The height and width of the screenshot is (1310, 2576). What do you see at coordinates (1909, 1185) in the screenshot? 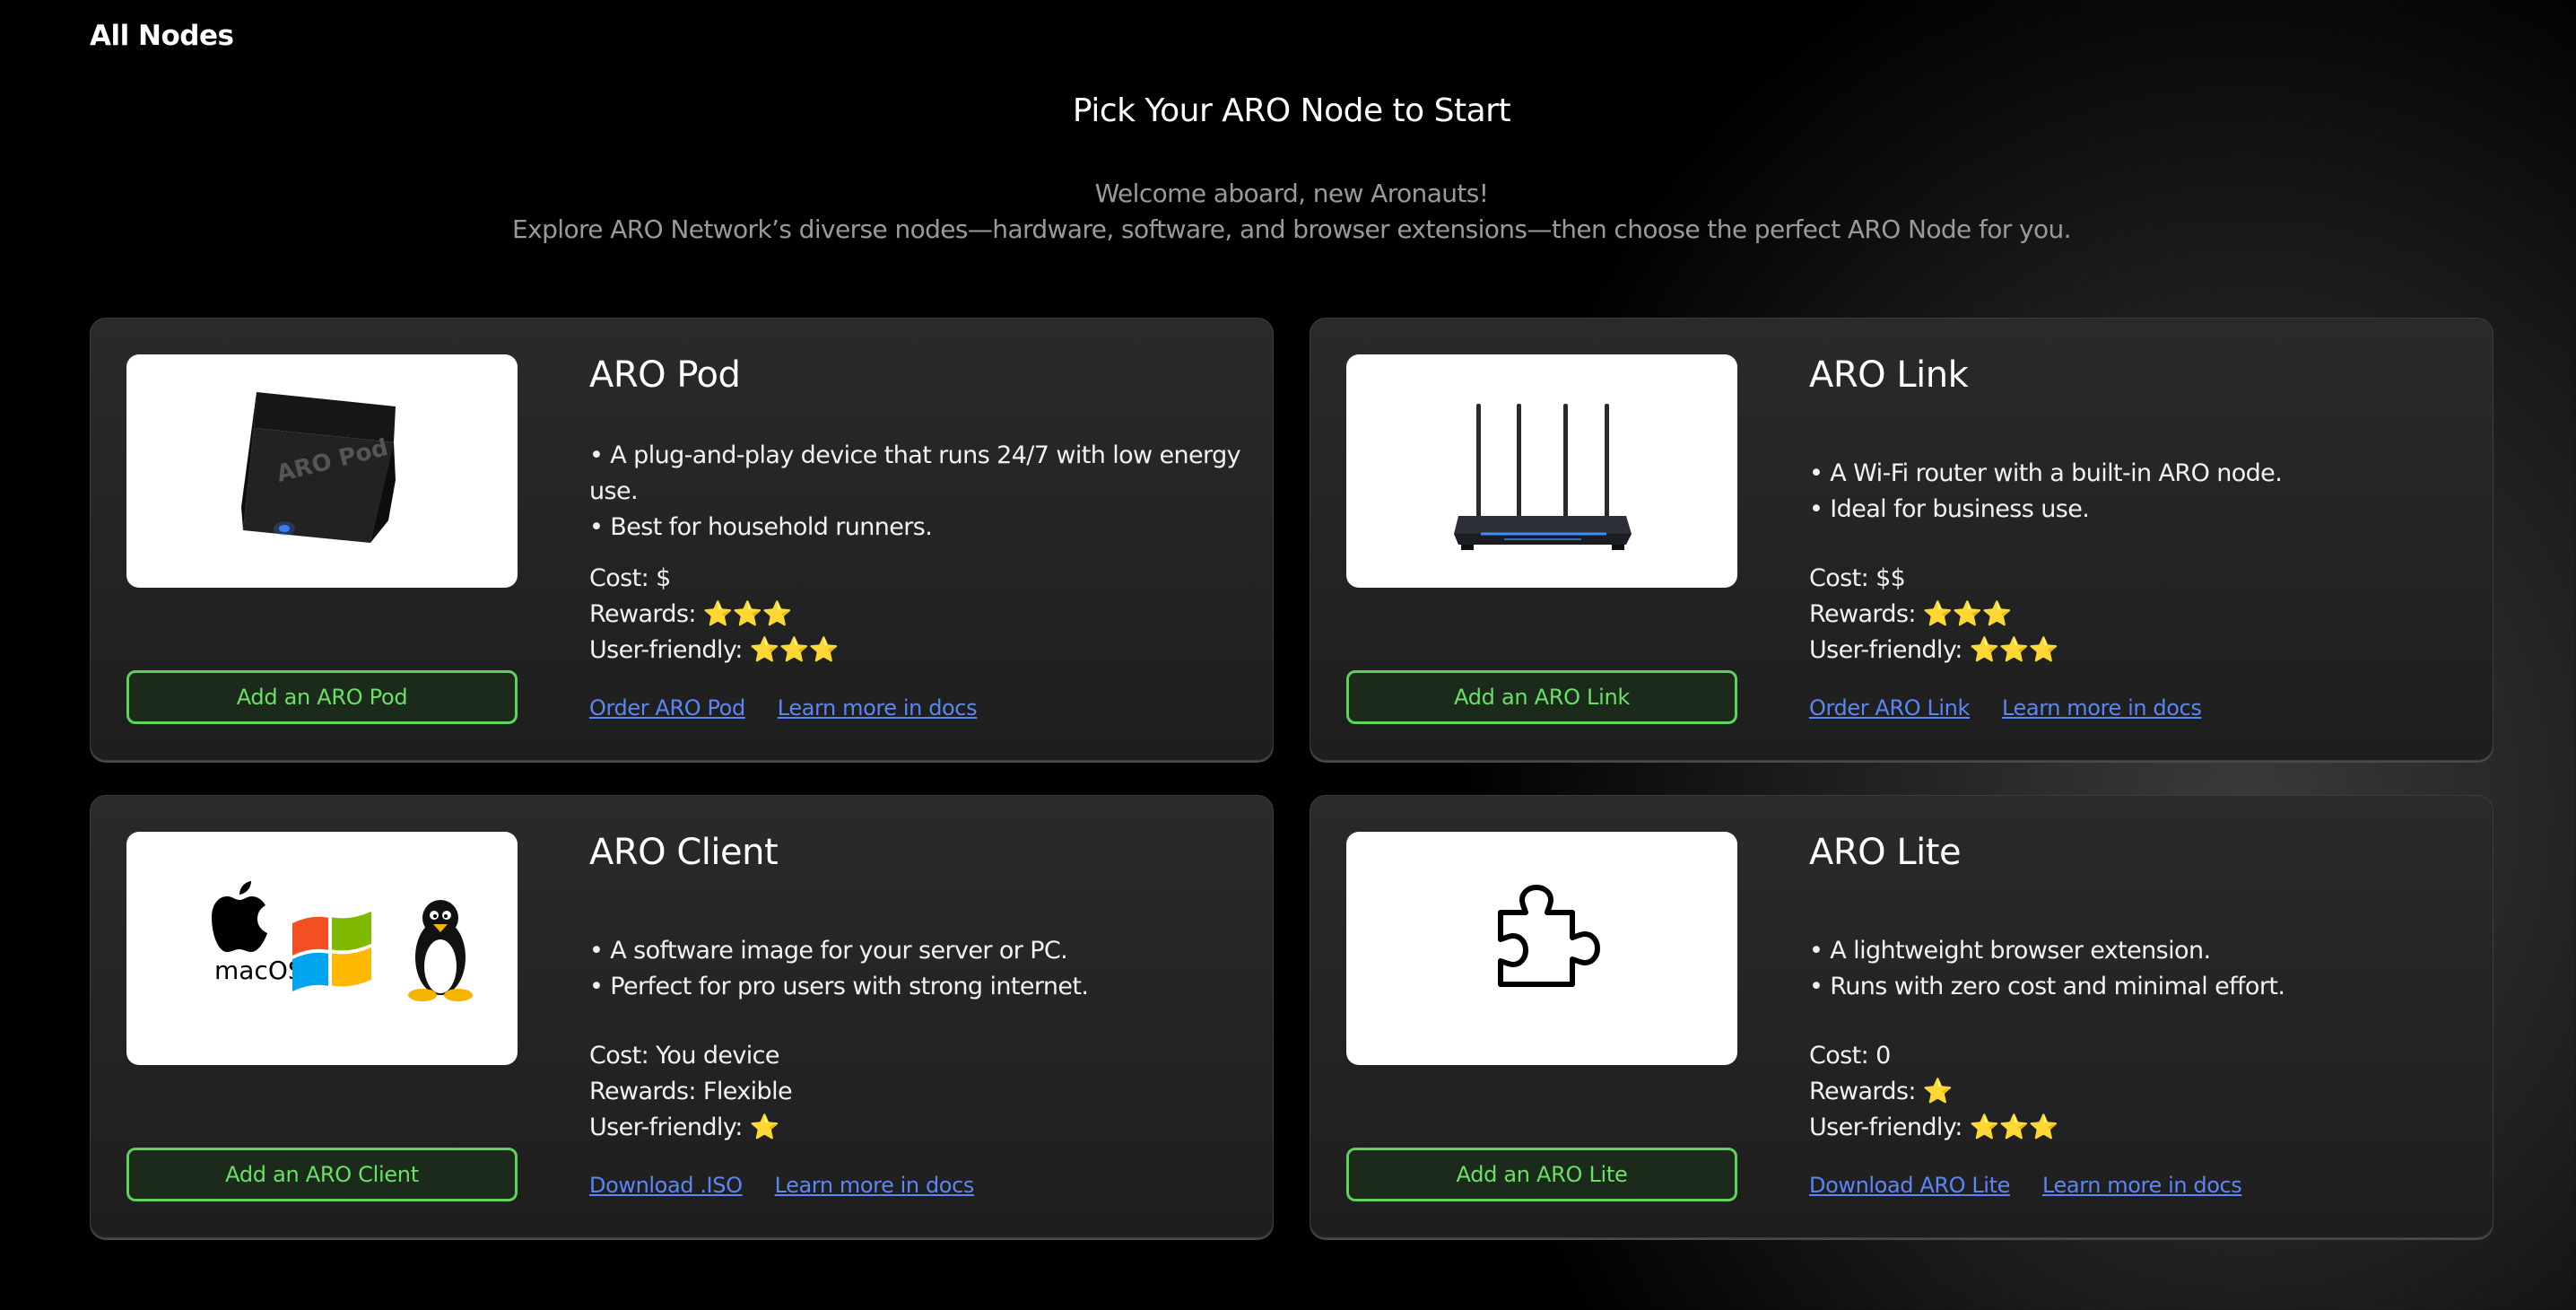
I see `download-aro-lite-link: Download ARO Lite` at bounding box center [1909, 1185].